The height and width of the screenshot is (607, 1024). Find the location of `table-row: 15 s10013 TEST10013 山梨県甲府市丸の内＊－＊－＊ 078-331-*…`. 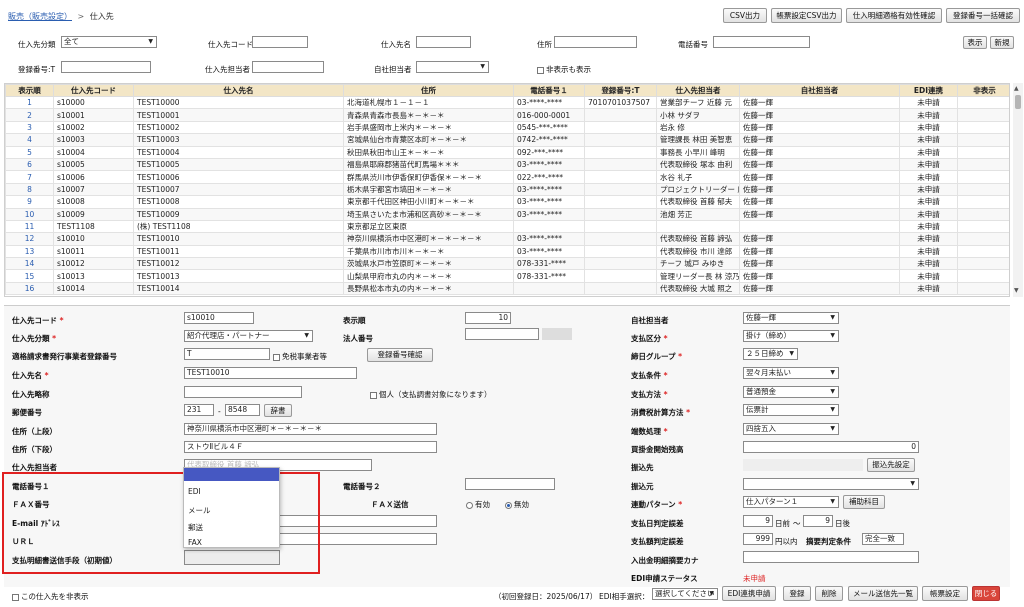

table-row: 15 s10013 TEST10013 山梨県甲府市丸の内＊－＊－＊ 078-331-*… is located at coordinates (507, 276).